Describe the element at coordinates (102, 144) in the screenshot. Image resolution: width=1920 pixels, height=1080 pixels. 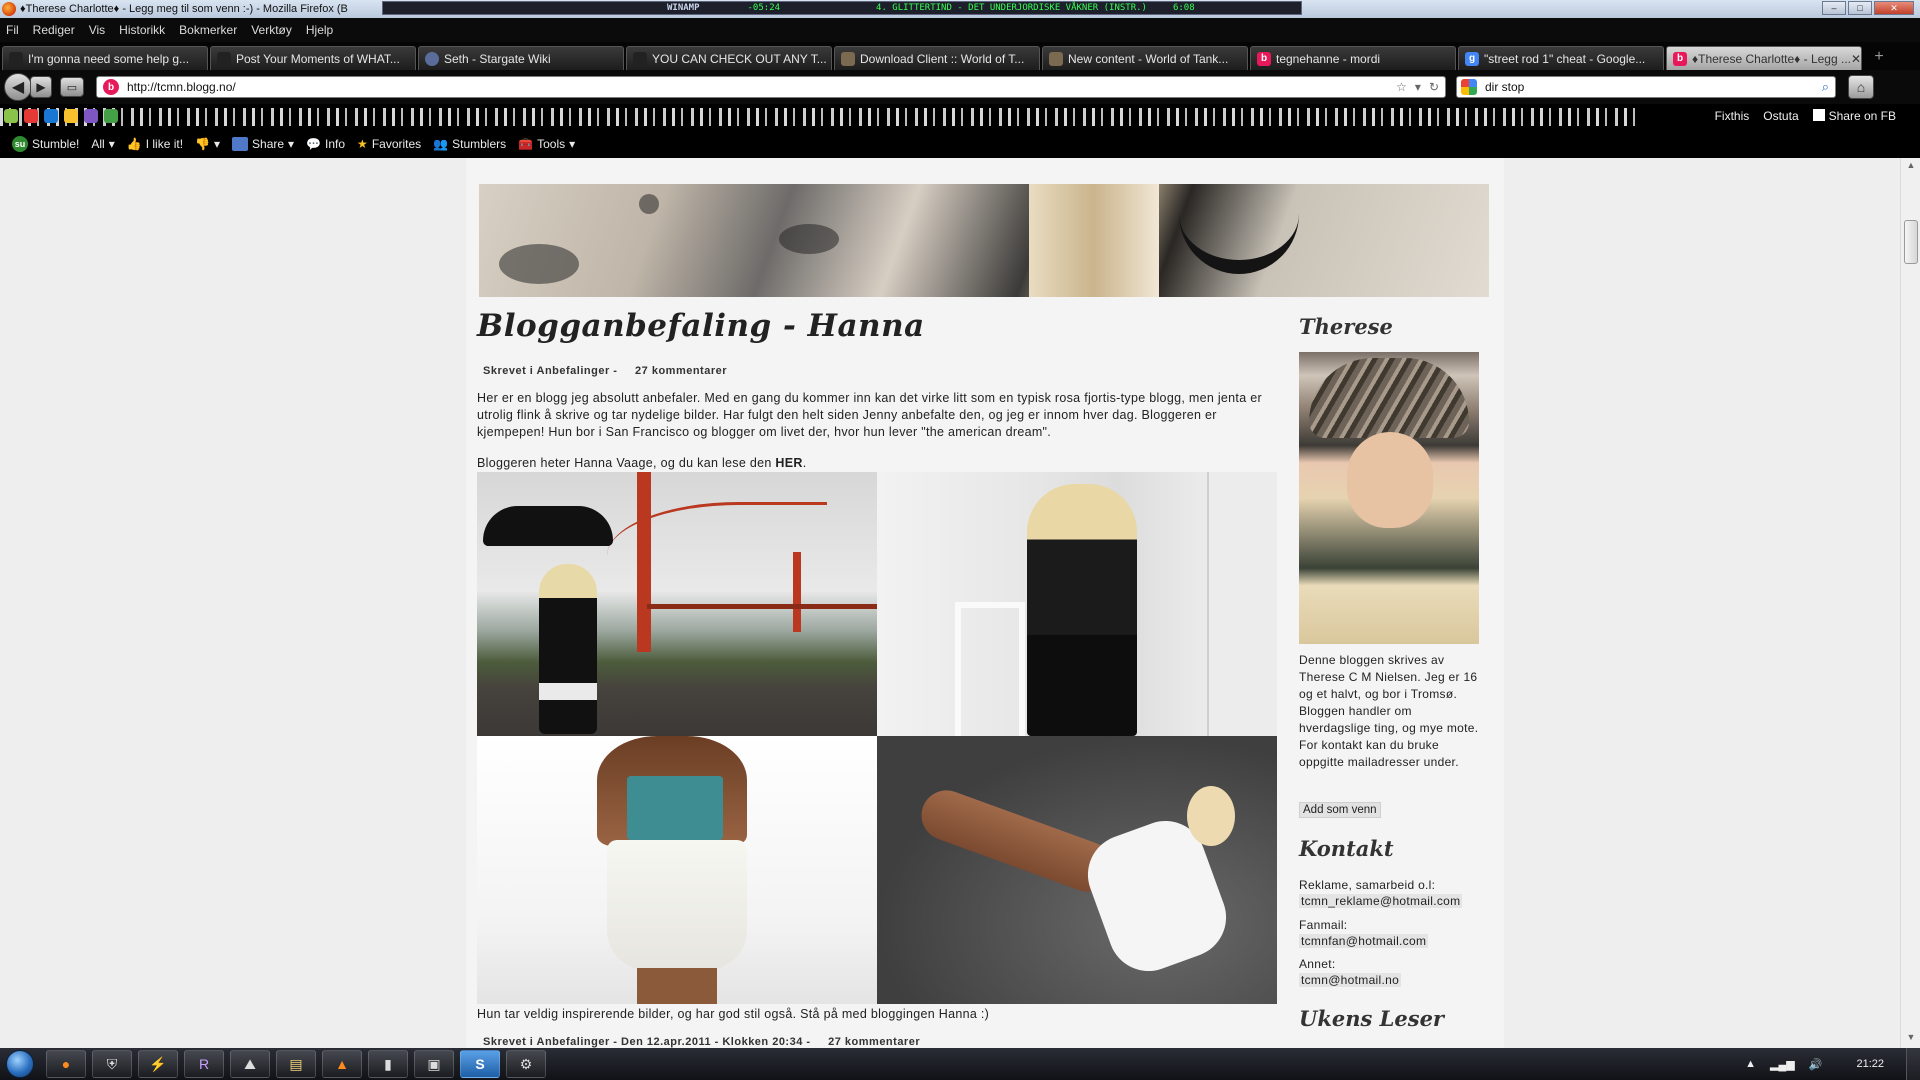
I see `all-dropdown: All ▾` at that location.